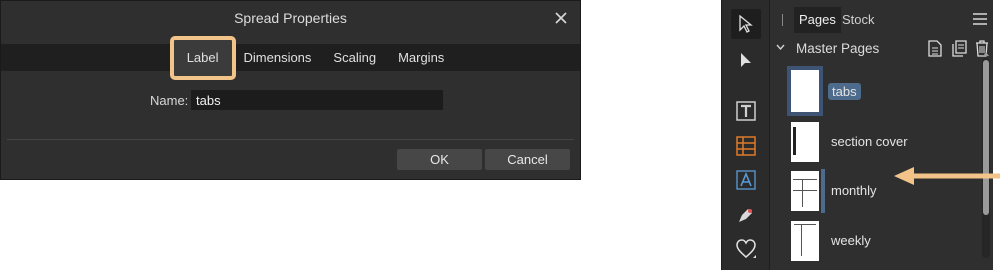  Describe the element at coordinates (959, 48) in the screenshot. I see `duplicate-page-icon` at that location.